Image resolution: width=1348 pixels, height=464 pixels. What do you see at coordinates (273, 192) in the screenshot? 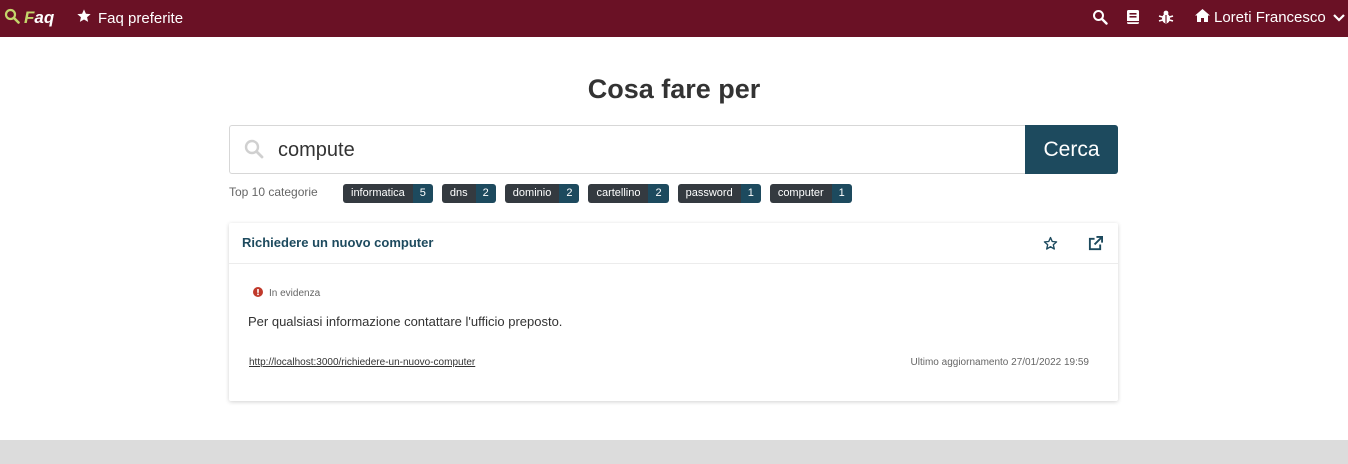
I see `categories-label: Top 10 categorie` at bounding box center [273, 192].